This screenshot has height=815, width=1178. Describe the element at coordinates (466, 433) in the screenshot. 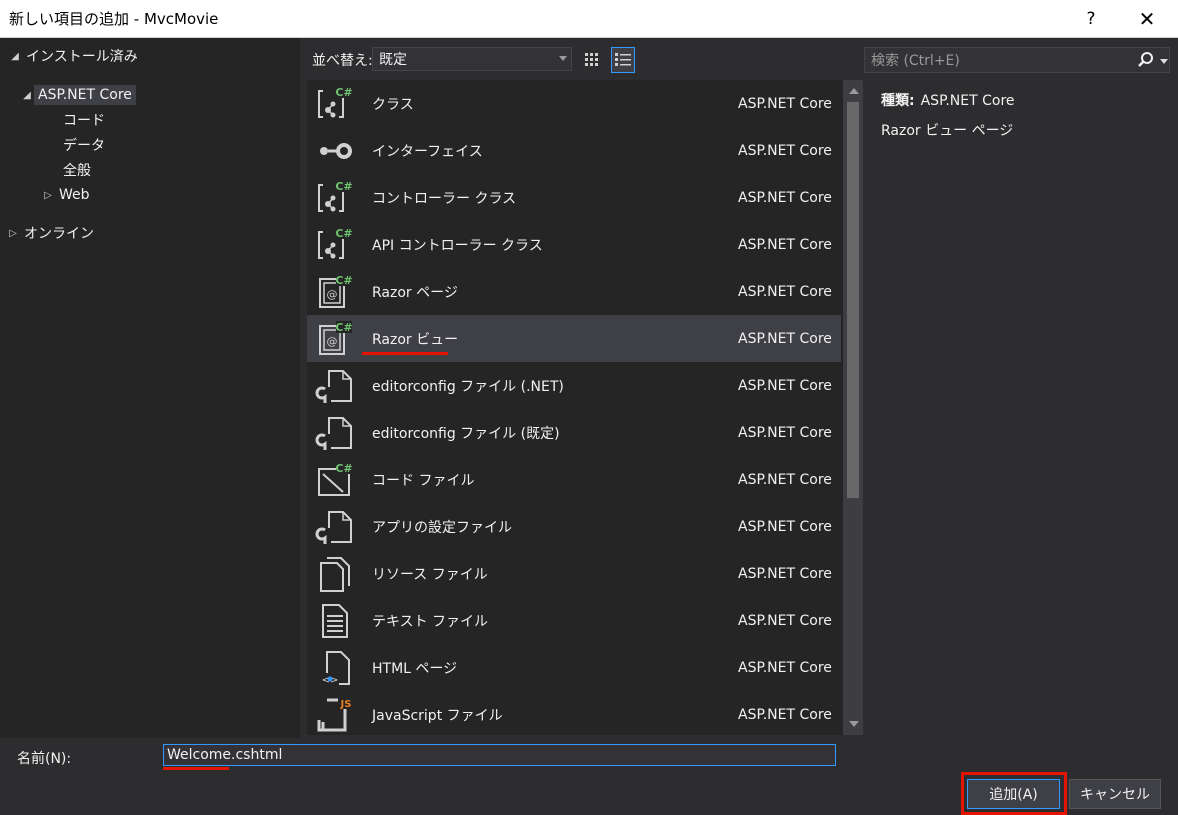

I see `template-name: editorconfig ファイル (既定)` at that location.